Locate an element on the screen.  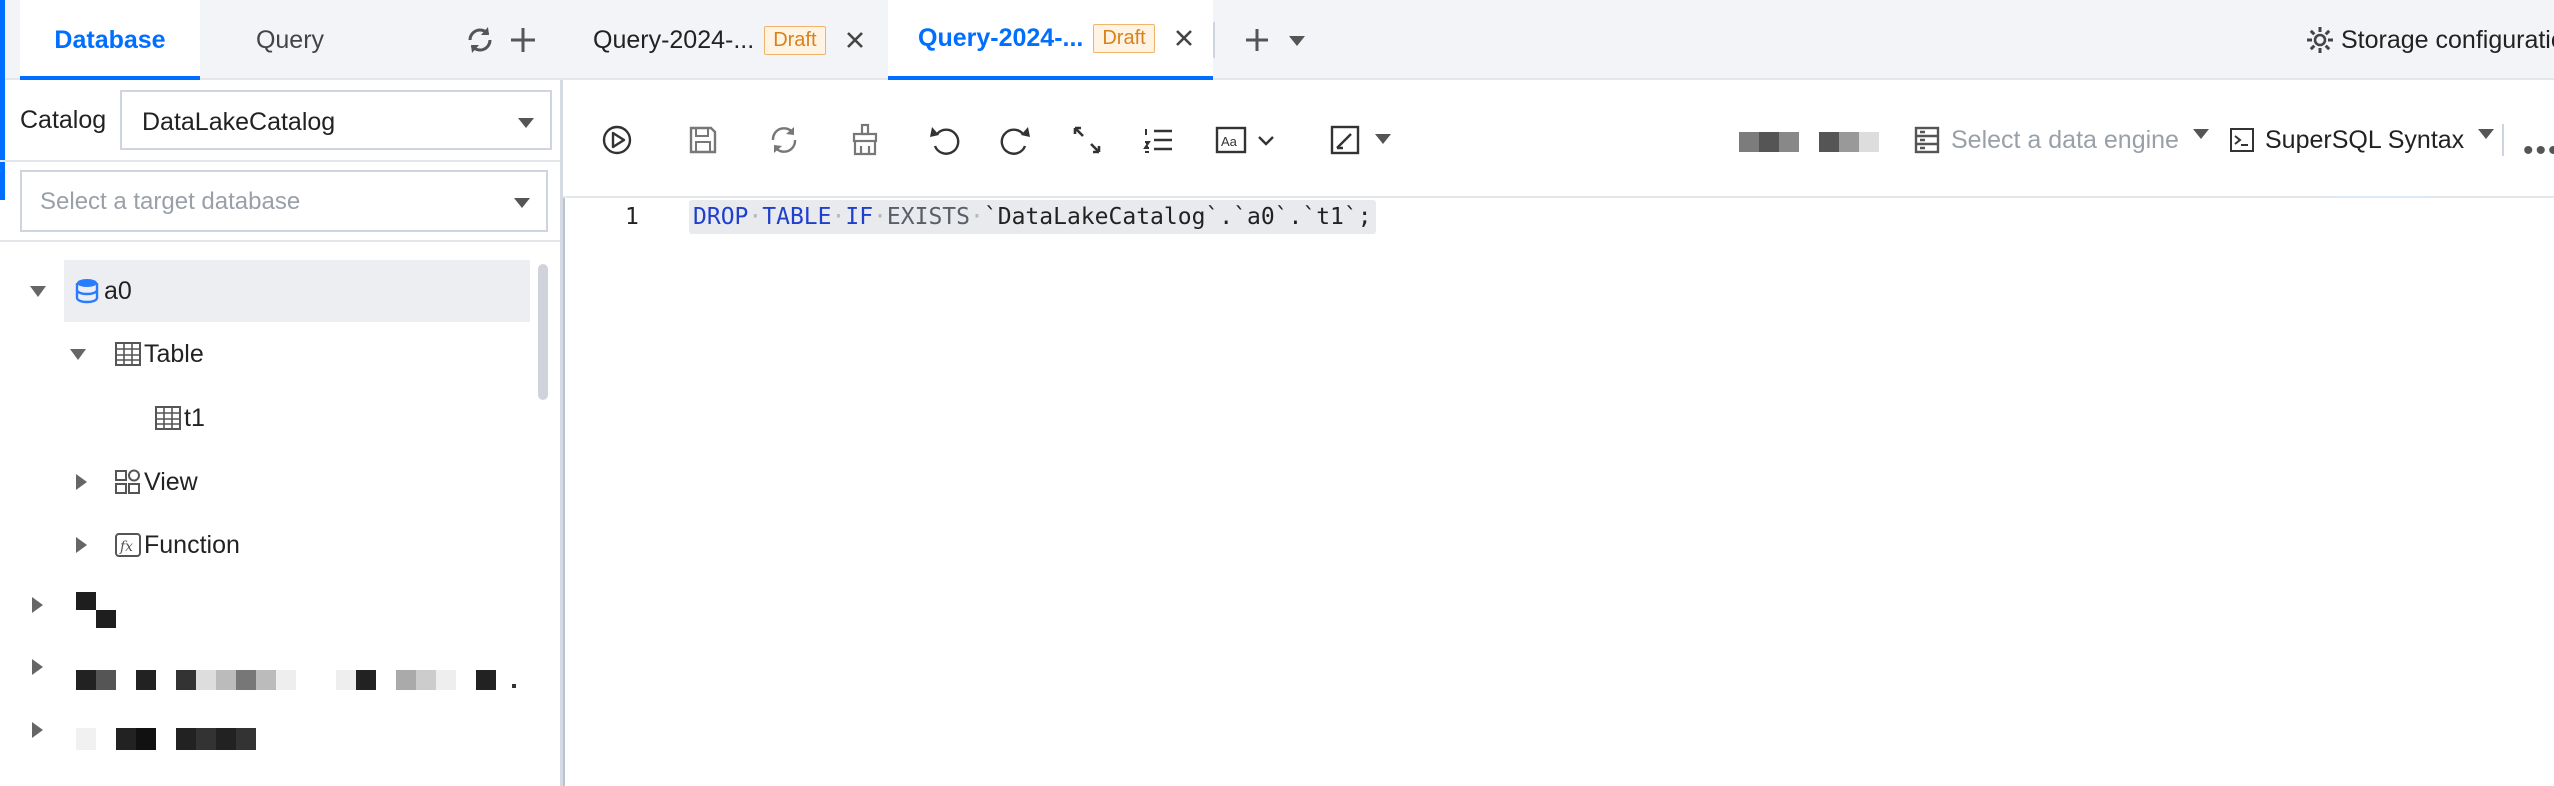
database-select-input is located at coordinates (260, 202).